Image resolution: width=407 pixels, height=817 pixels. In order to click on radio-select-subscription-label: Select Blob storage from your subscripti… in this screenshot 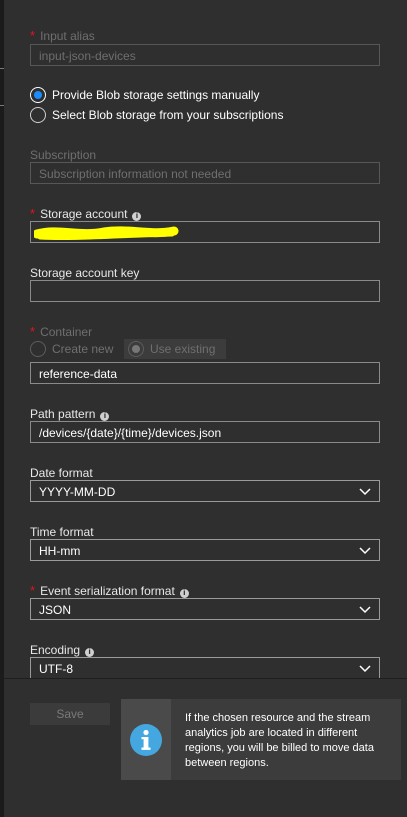, I will do `click(168, 115)`.